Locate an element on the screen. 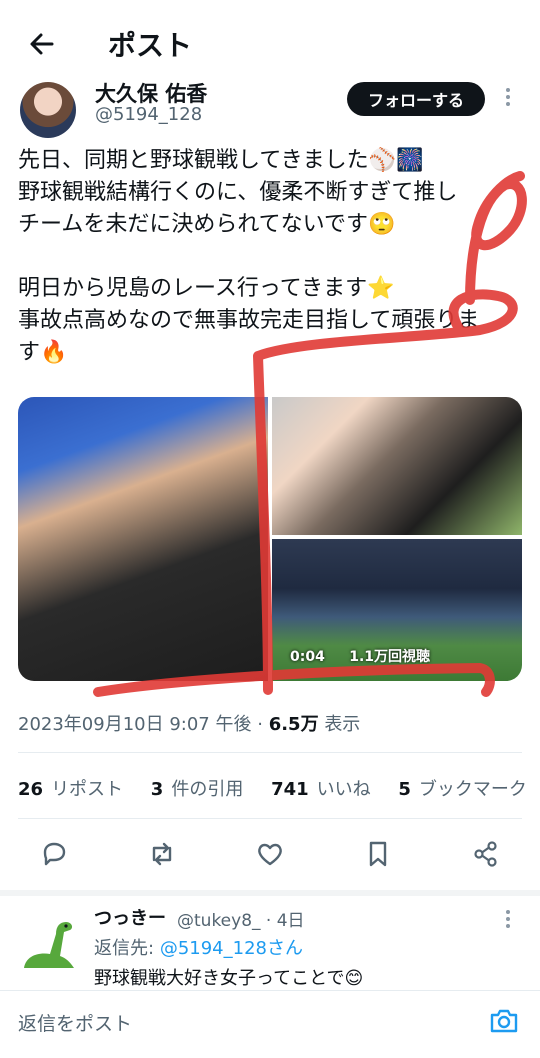  reply-composer: 返信をポスト is located at coordinates (270, 1024).